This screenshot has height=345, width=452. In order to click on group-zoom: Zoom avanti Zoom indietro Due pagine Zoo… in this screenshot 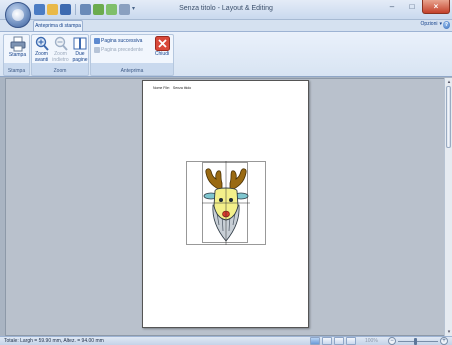, I will do `click(60, 55)`.